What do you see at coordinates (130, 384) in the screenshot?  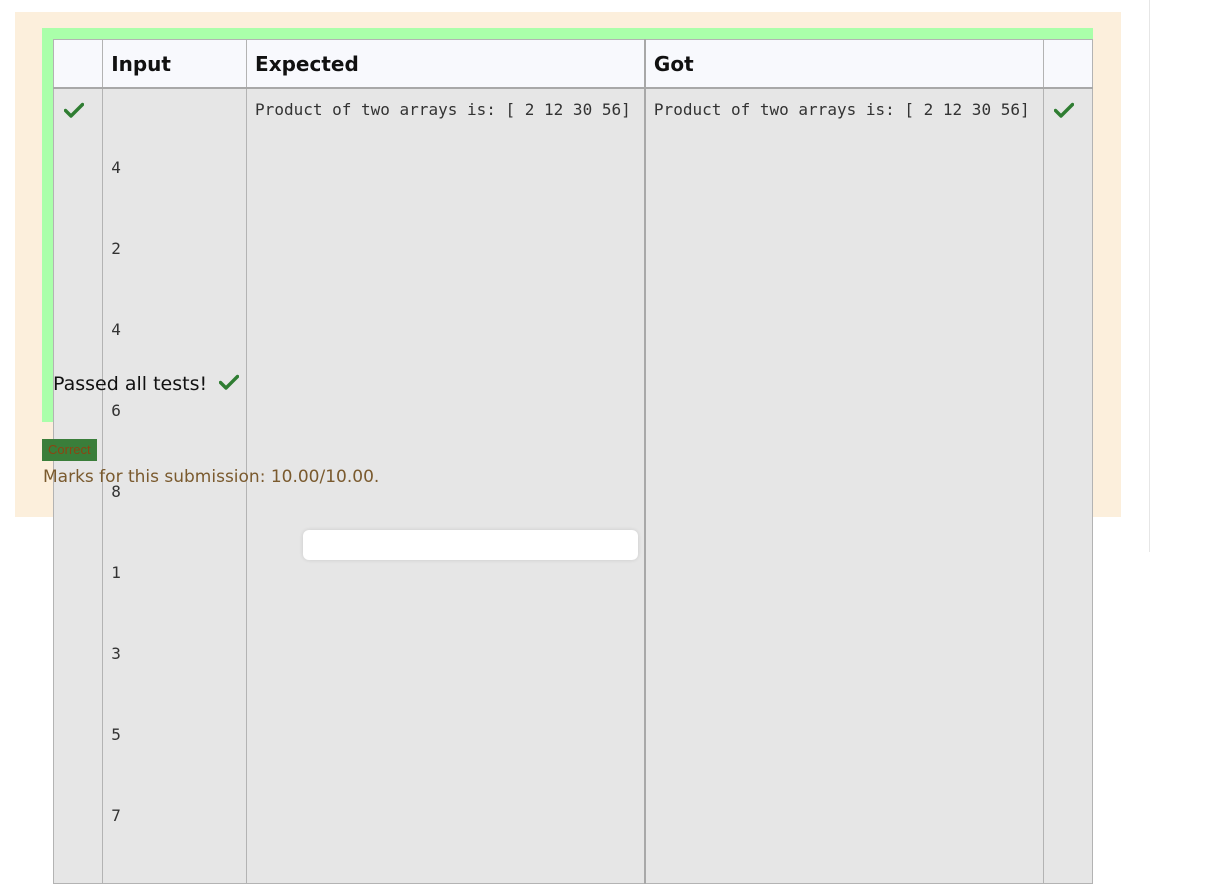 I see `passed-text: Passed all tests!` at bounding box center [130, 384].